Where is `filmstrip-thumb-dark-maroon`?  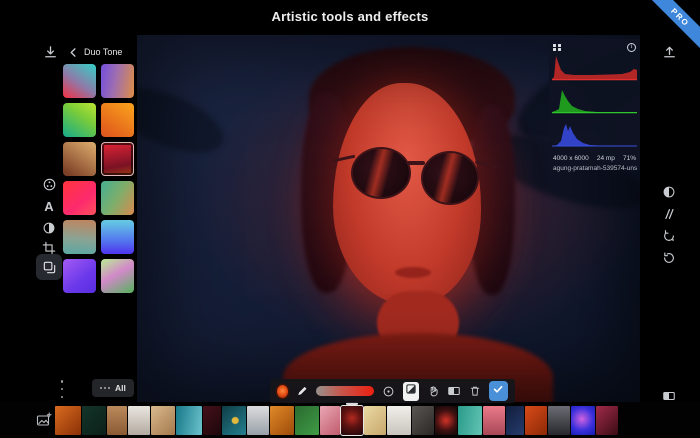 filmstrip-thumb-dark-maroon is located at coordinates (212, 420).